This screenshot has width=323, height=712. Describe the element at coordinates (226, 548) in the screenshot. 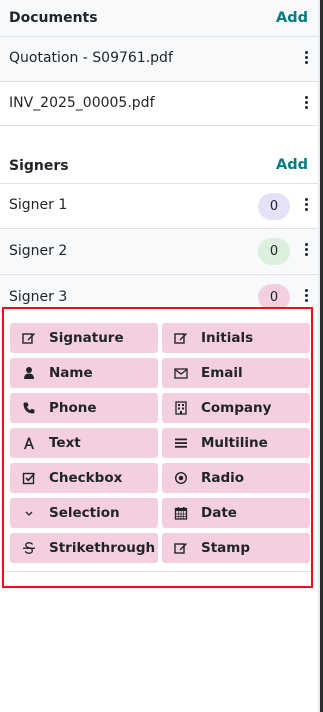

I see `field-label: Stamp` at that location.